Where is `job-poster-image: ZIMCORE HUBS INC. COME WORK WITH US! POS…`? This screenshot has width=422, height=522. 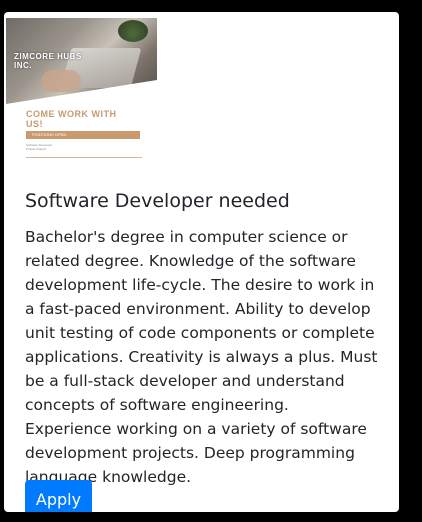
job-poster-image: ZIMCORE HUBS INC. COME WORK WITH US! POS… is located at coordinates (81, 94).